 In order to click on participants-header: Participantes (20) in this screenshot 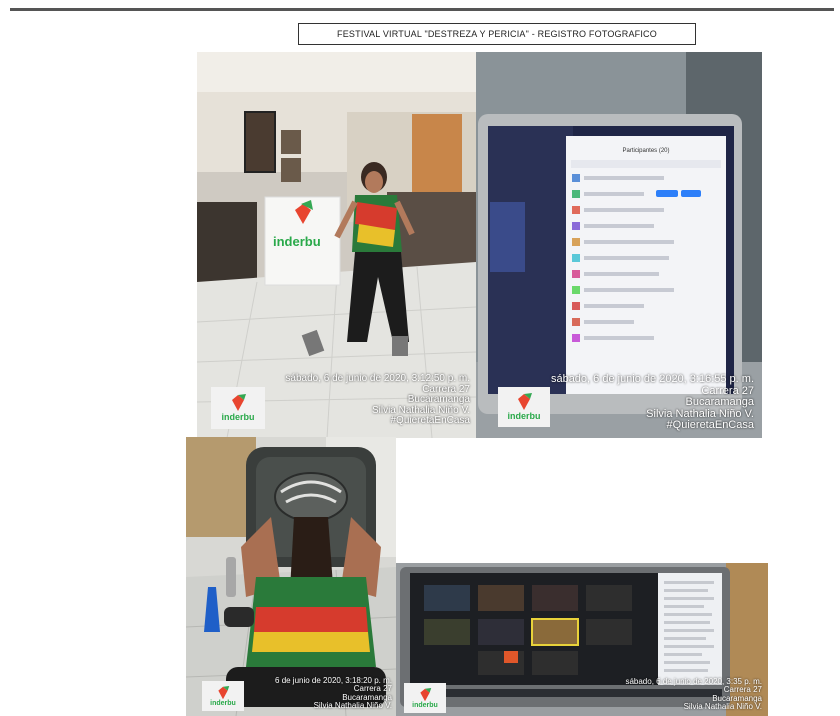, I will do `click(645, 151)`.